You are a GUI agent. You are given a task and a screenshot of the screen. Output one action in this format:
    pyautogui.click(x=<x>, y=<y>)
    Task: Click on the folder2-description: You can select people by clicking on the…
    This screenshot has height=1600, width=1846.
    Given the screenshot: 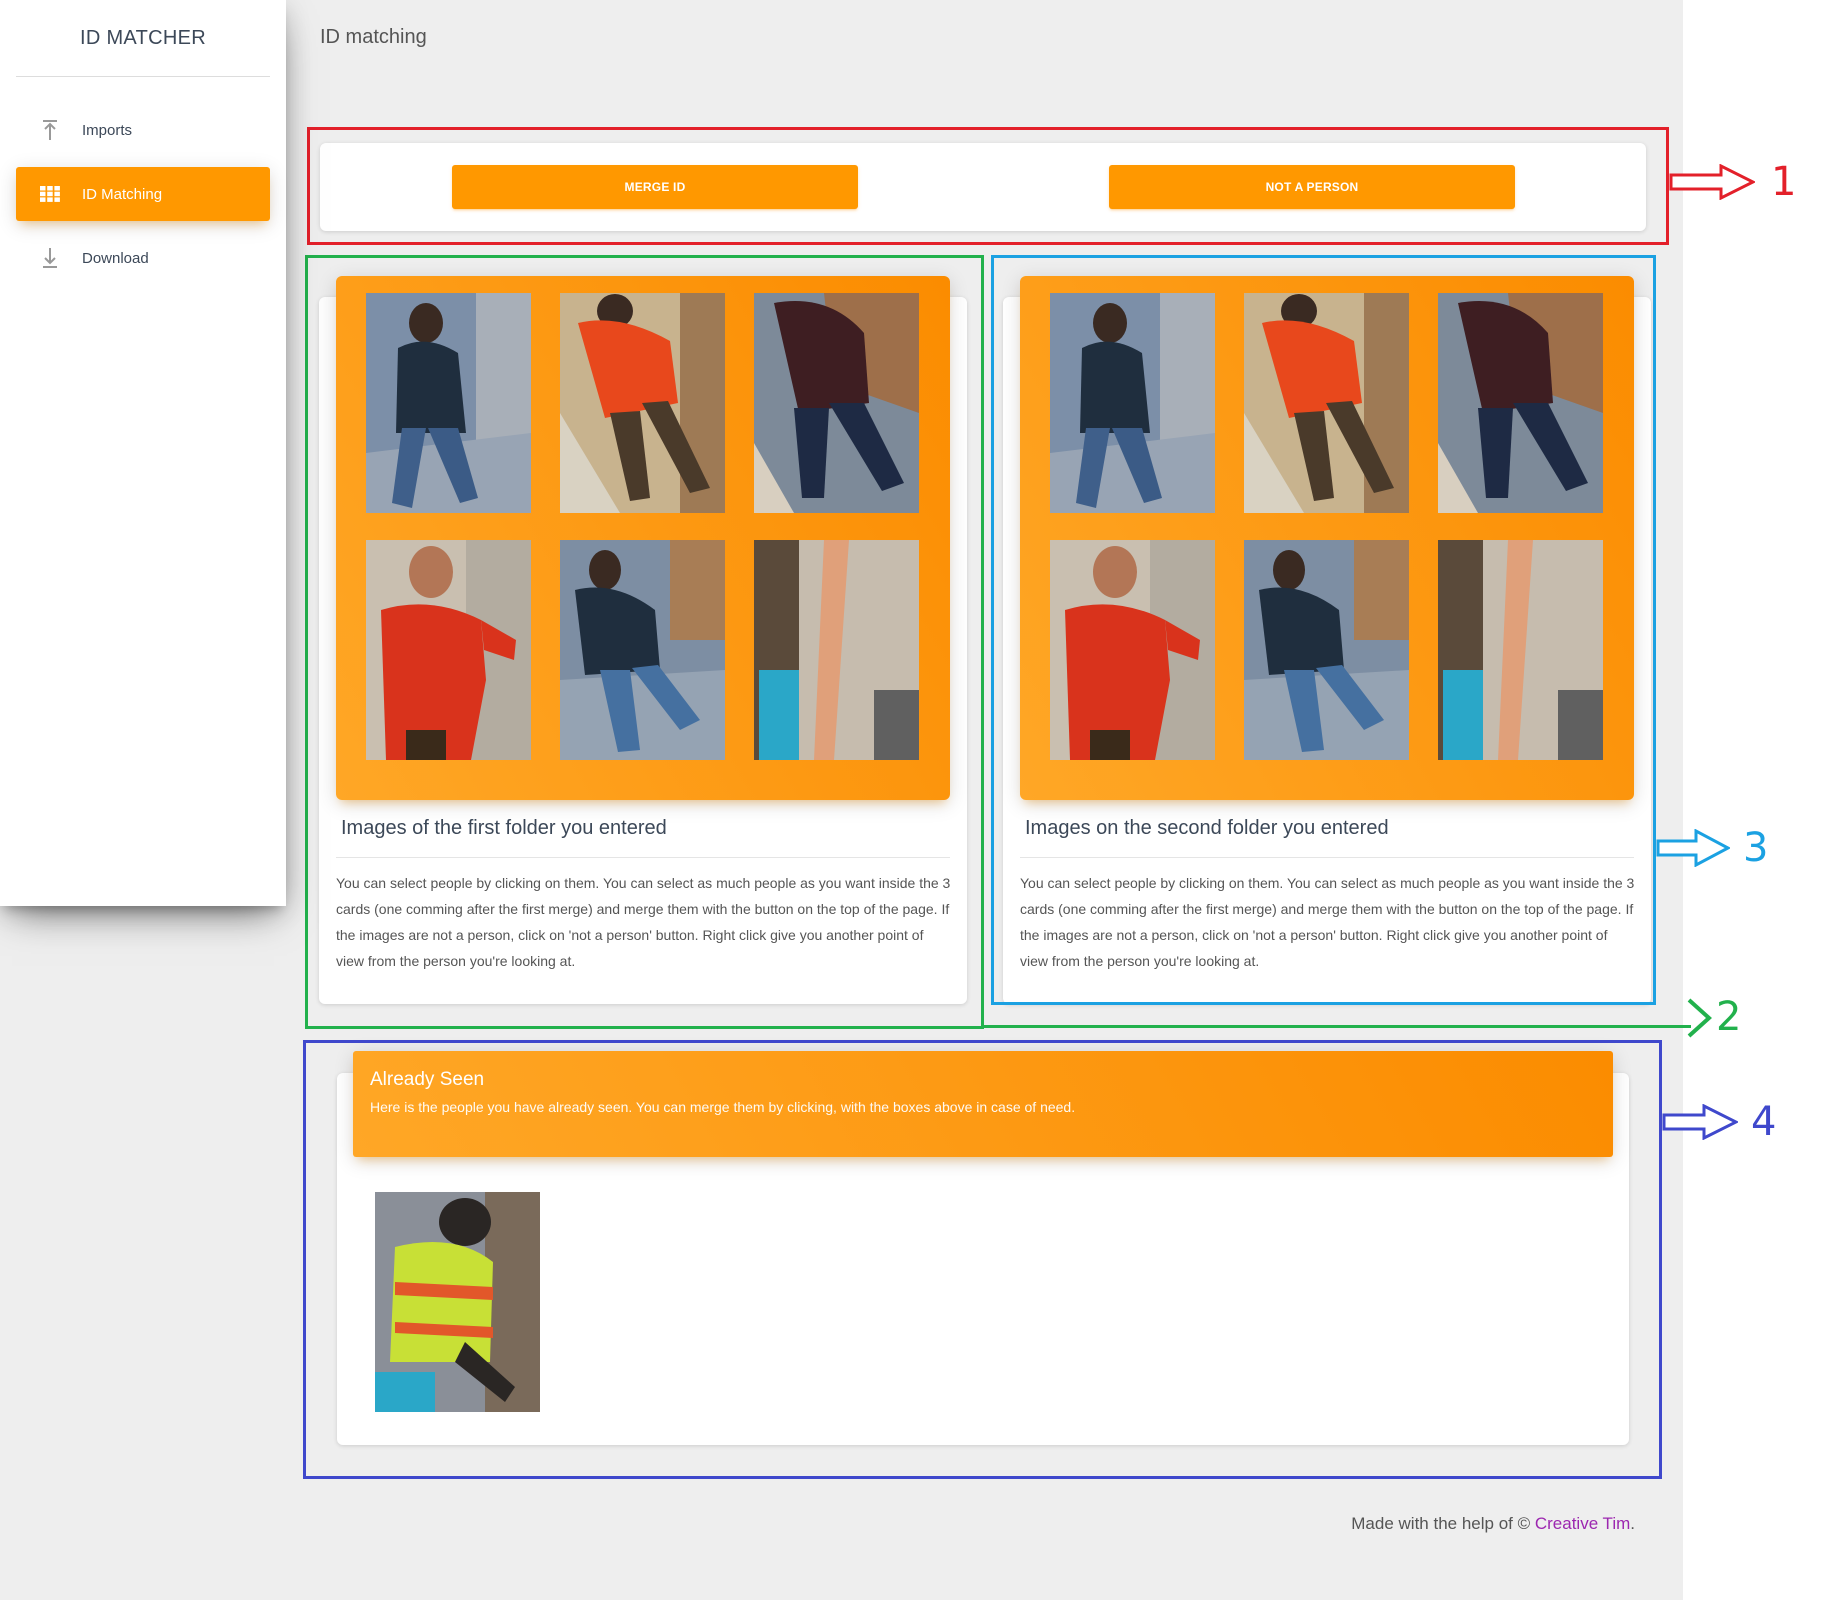 What is the action you would take?
    pyautogui.click(x=1327, y=922)
    